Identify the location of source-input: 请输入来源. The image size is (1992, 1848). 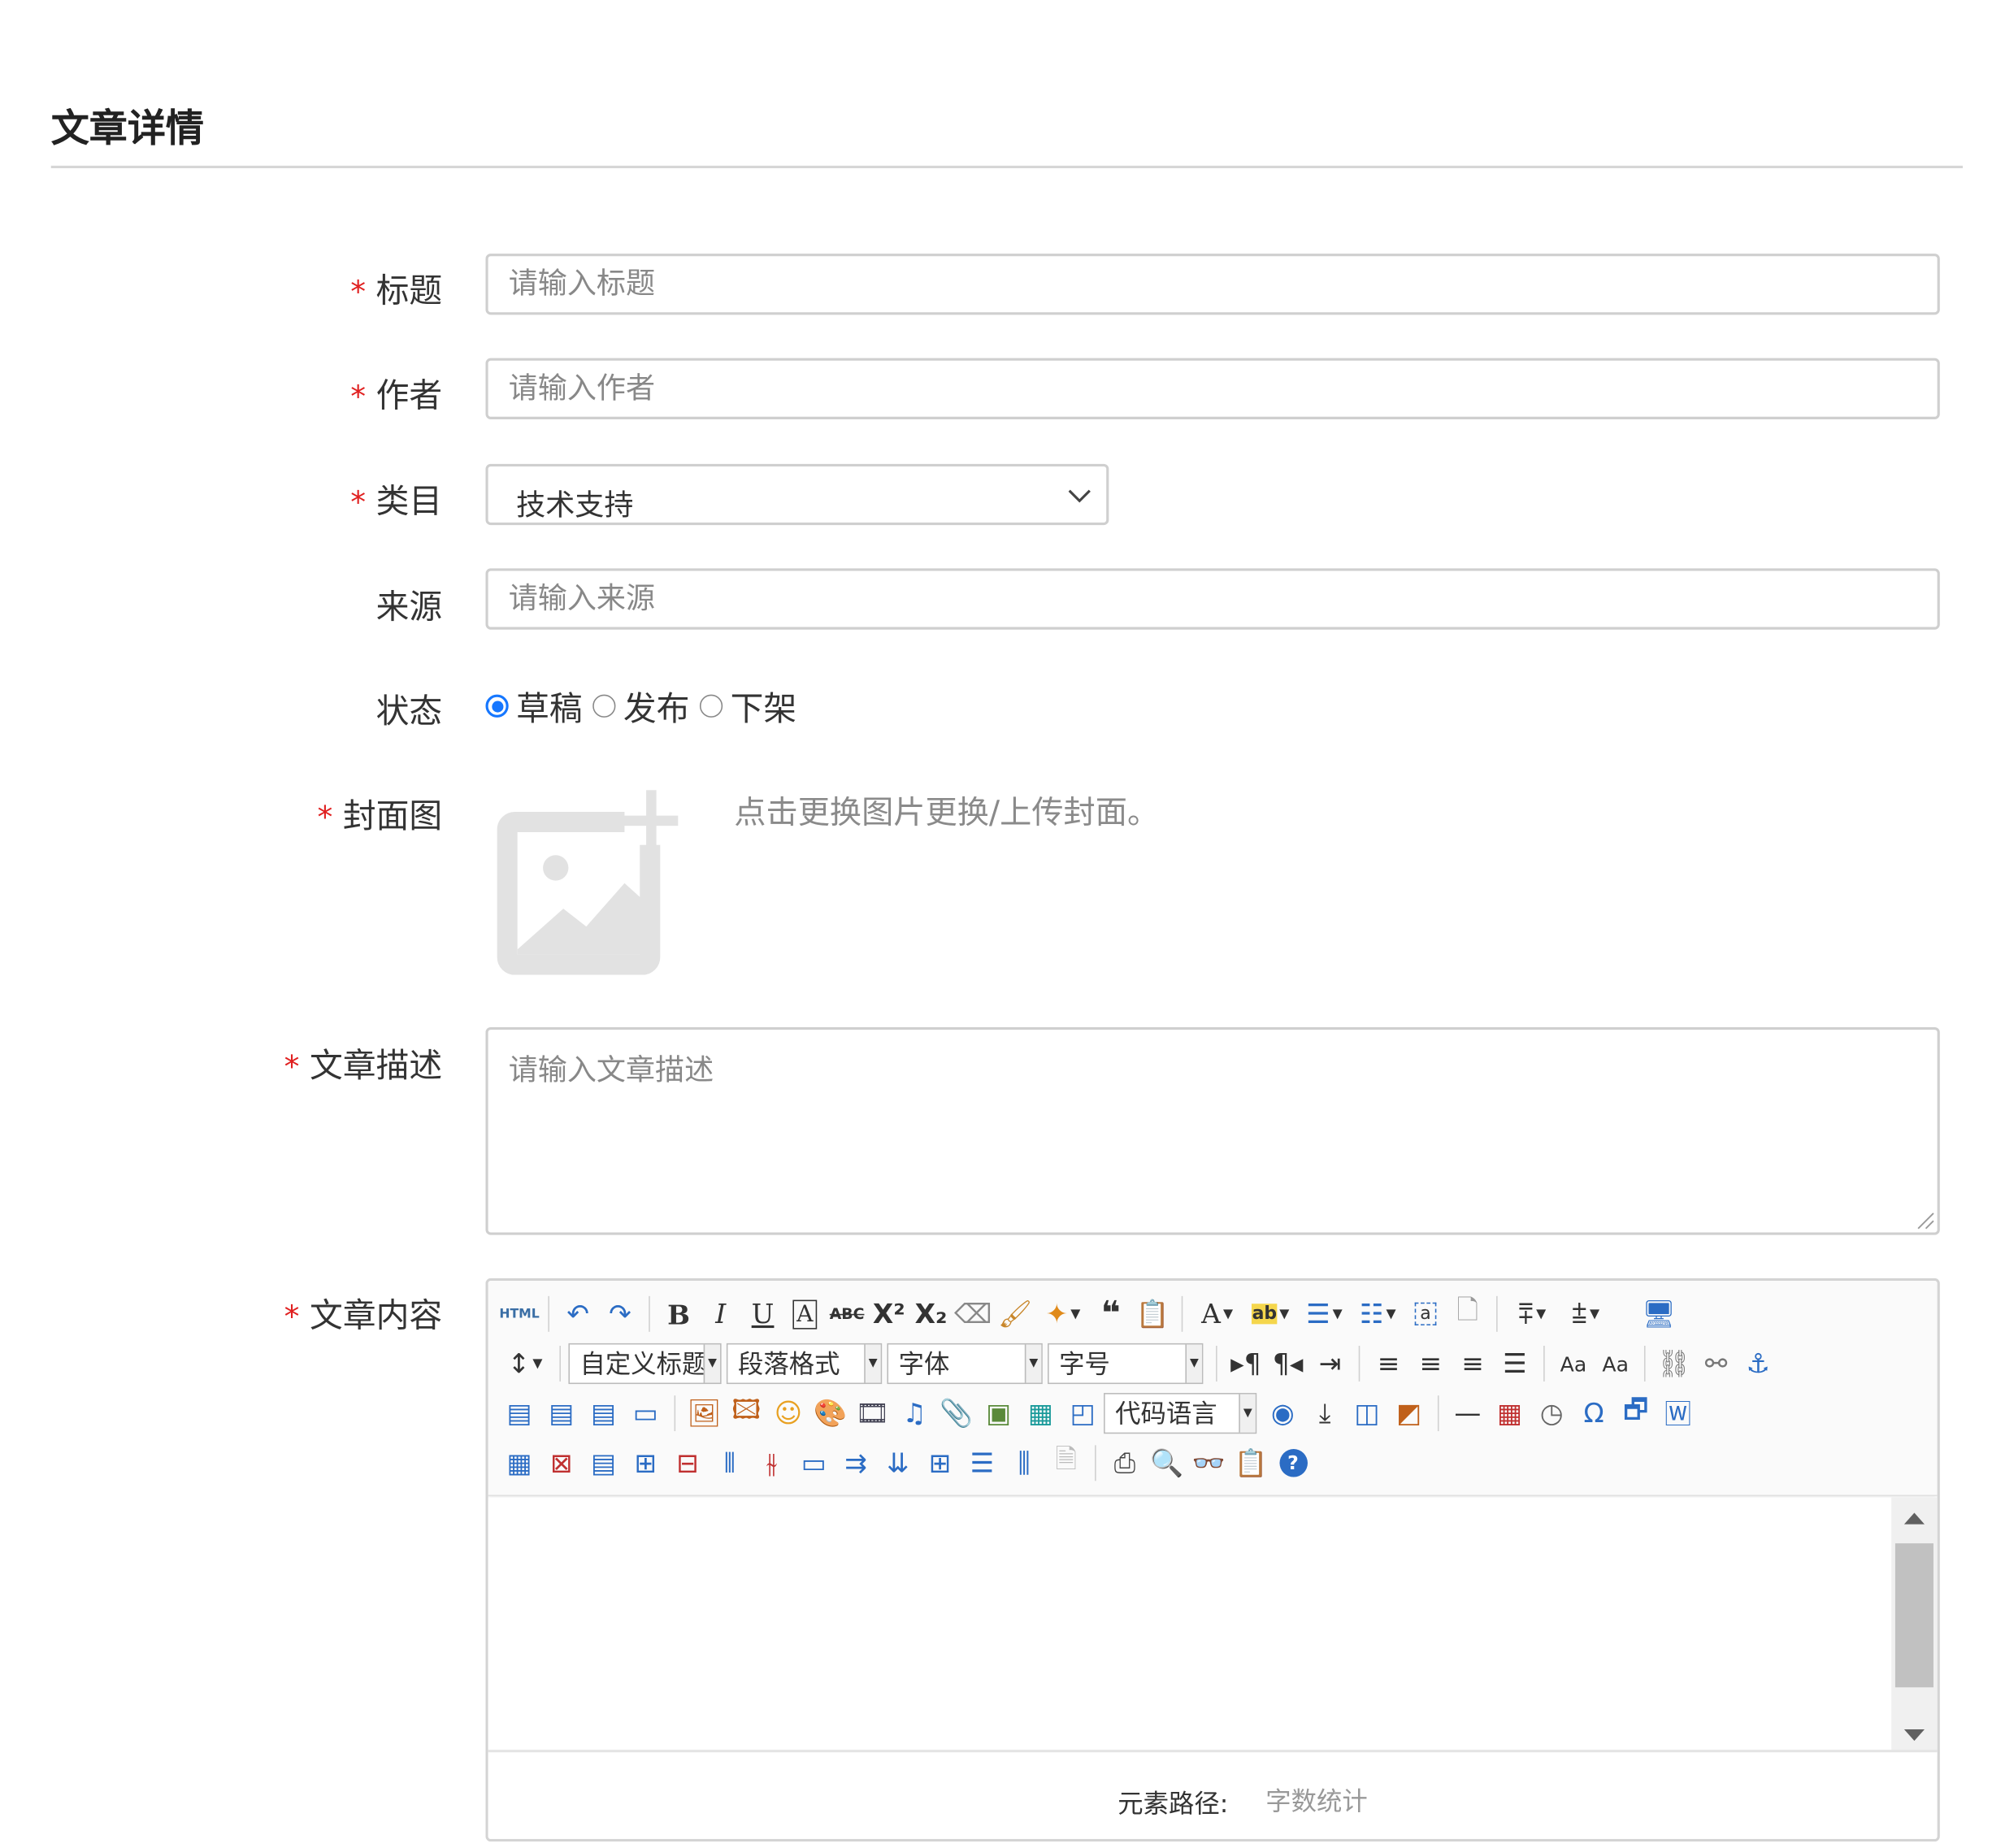
(1212, 599).